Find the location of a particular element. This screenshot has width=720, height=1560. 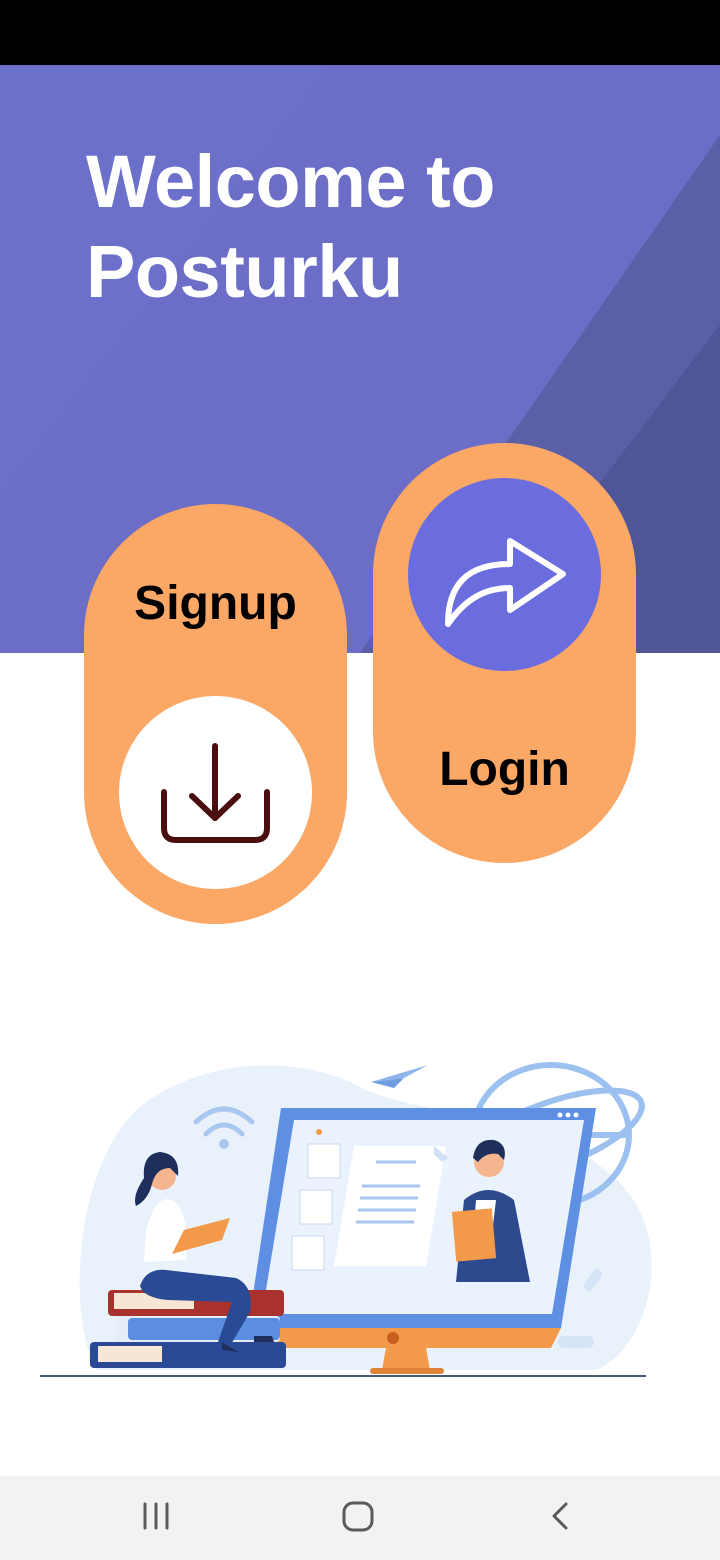

welcome-title: Welcome to Posturku is located at coordinates (366, 227).